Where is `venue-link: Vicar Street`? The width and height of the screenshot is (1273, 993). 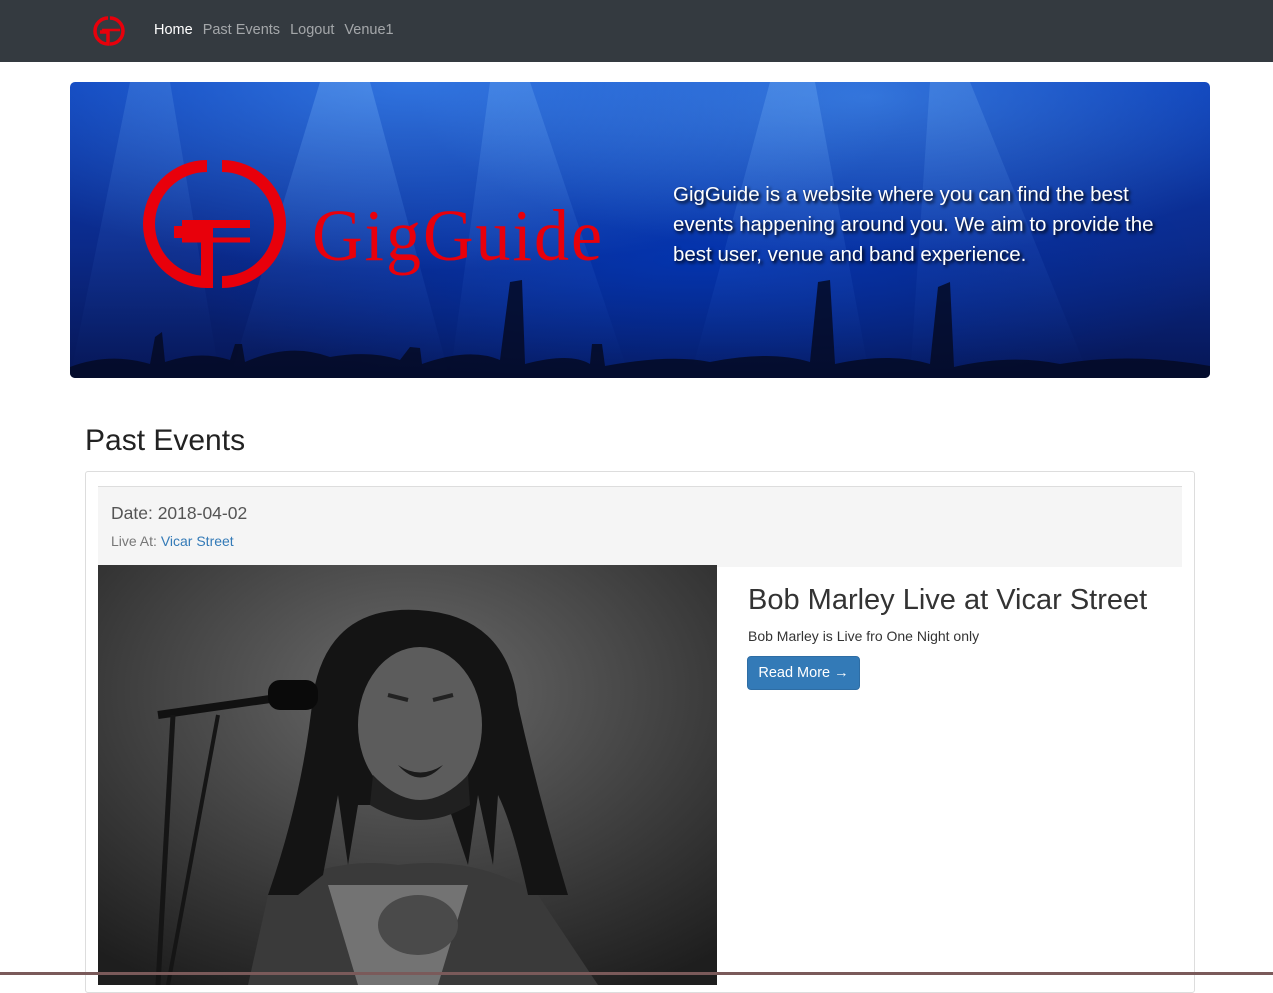
venue-link: Vicar Street is located at coordinates (197, 541).